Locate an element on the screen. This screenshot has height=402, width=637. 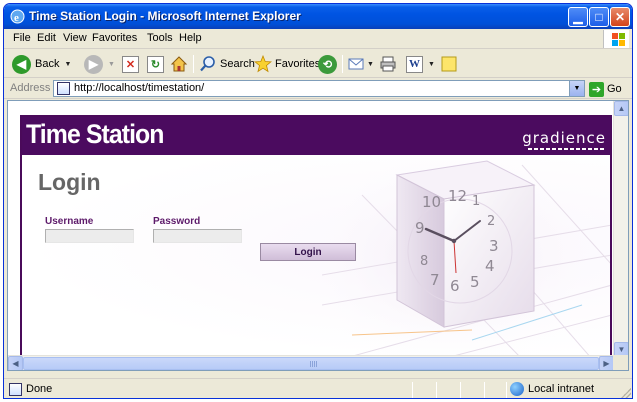
go-label: Go is located at coordinates (614, 89).